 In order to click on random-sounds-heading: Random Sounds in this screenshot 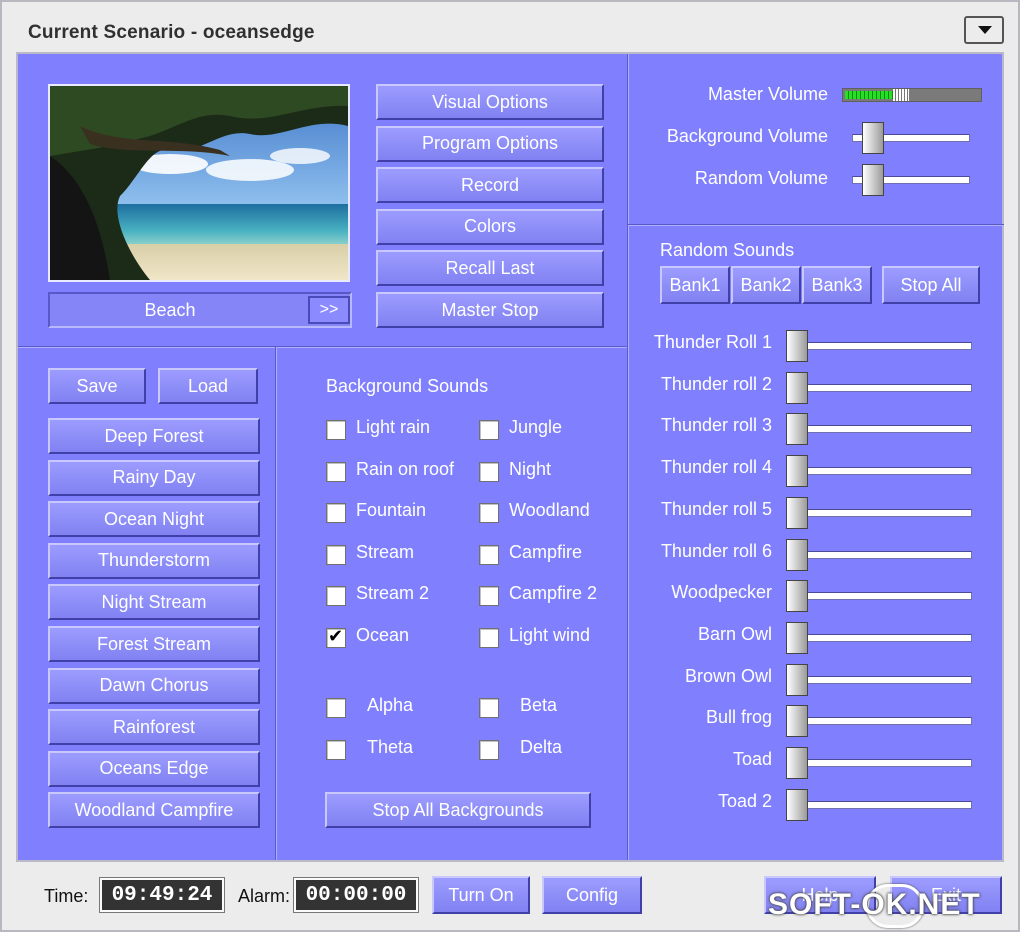, I will do `click(727, 250)`.